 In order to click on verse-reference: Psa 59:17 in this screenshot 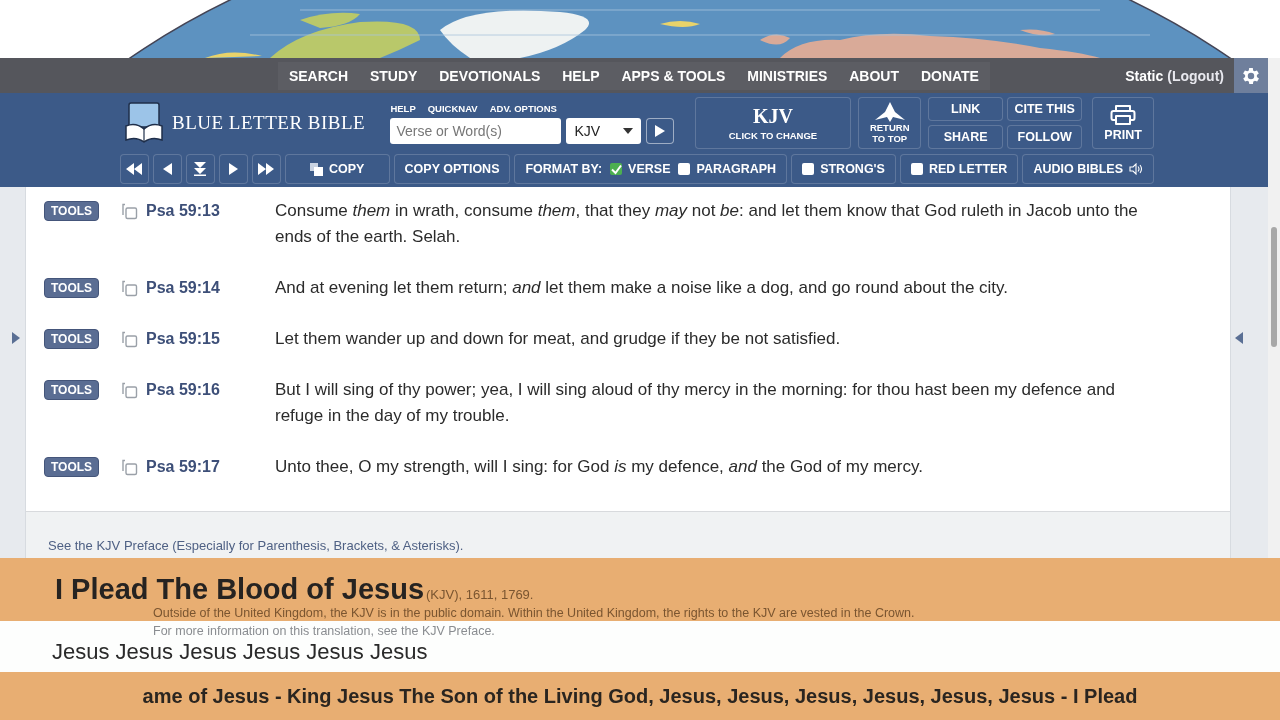, I will do `click(210, 467)`.